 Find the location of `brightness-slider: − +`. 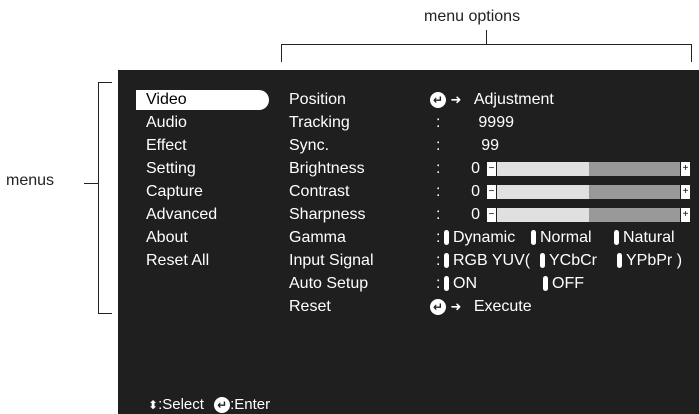

brightness-slider: − + is located at coordinates (588, 169).